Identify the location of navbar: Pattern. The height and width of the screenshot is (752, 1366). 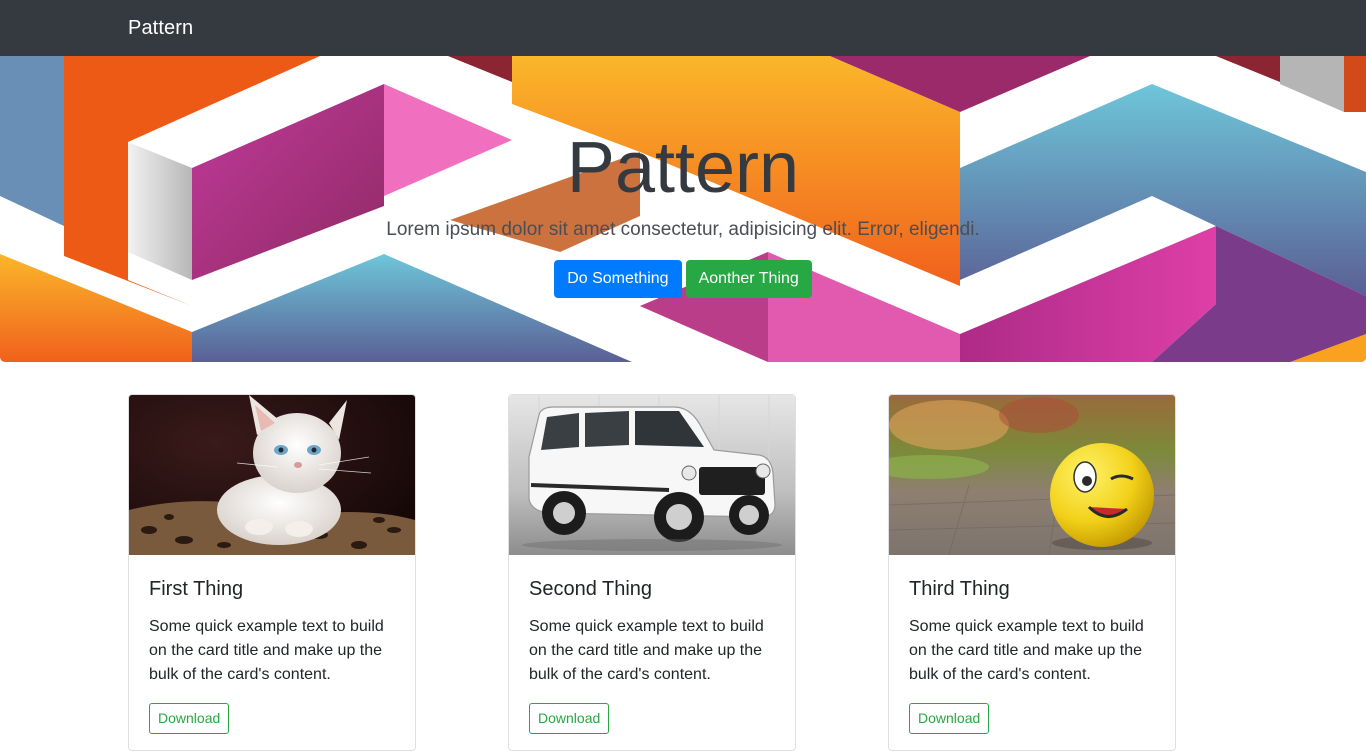
(683, 28).